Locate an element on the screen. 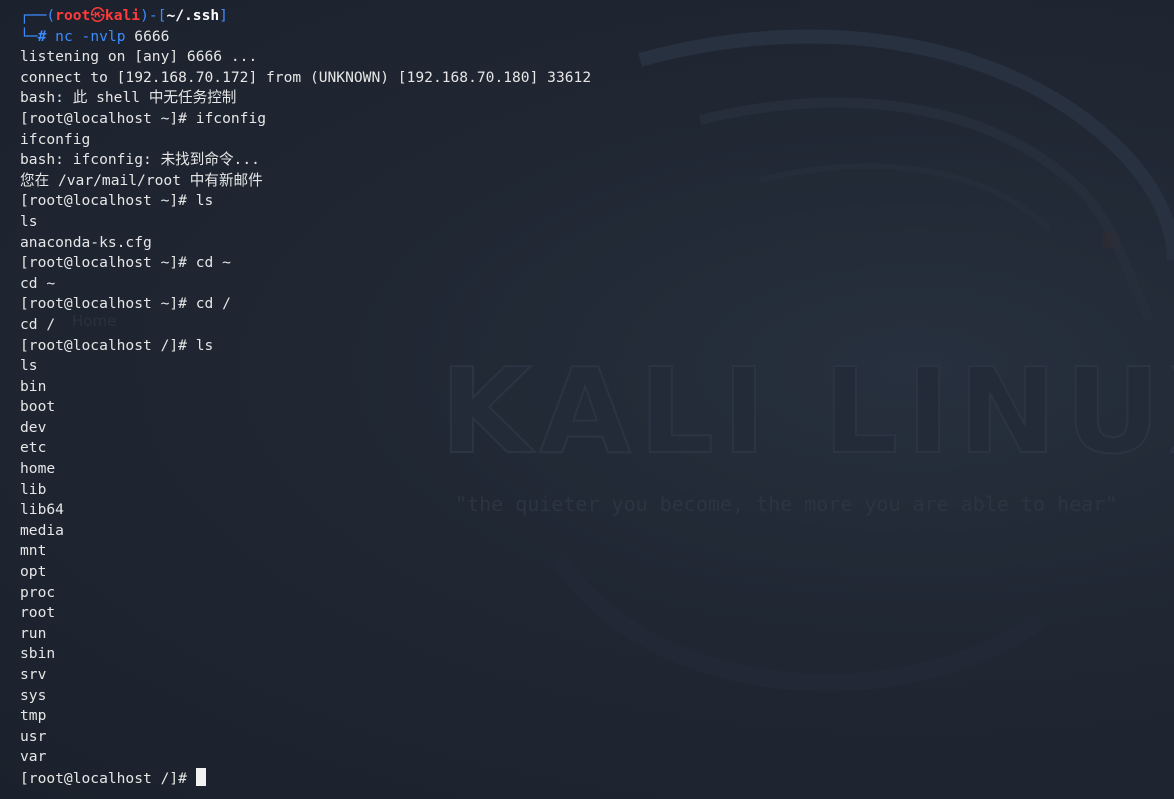  prompt-close-bracket: ] is located at coordinates (223, 15).